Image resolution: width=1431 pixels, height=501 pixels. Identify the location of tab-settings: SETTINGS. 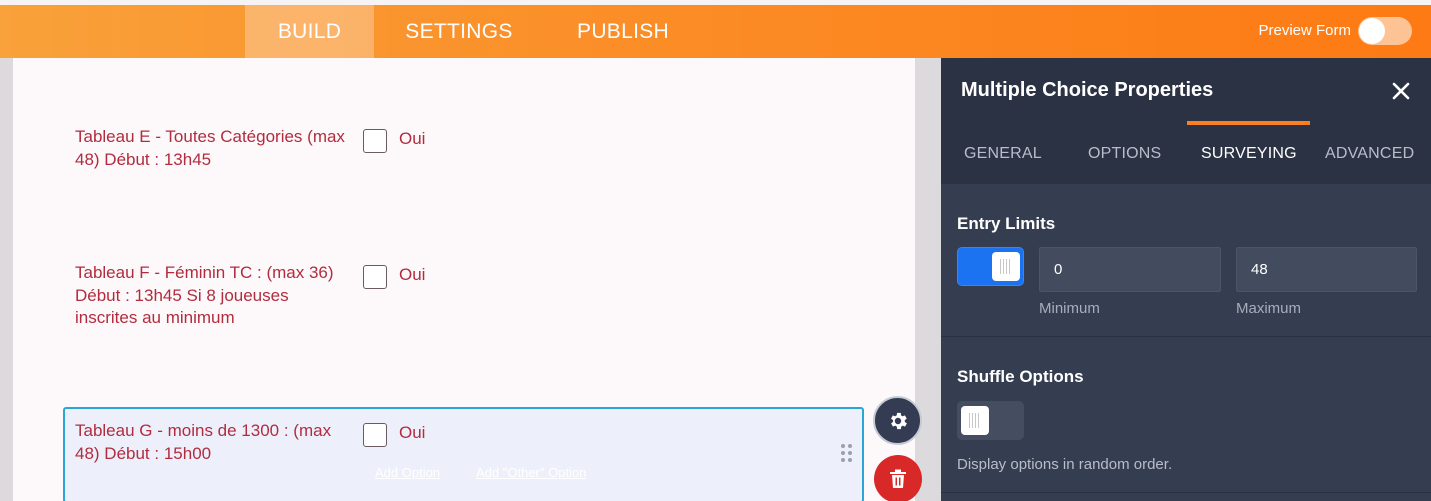
(459, 31).